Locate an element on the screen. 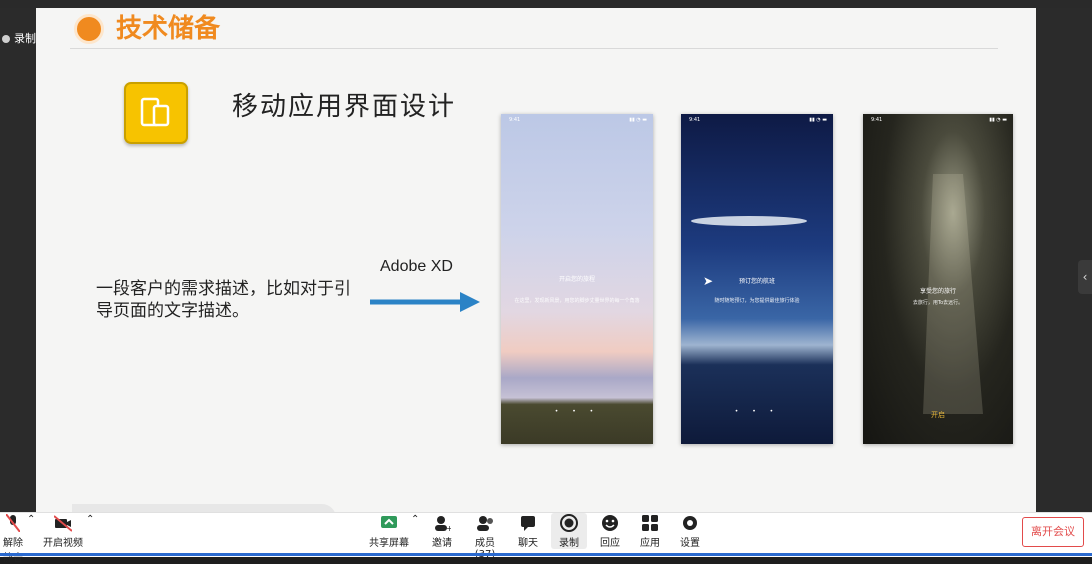  apps-button: 应用 is located at coordinates (650, 531).